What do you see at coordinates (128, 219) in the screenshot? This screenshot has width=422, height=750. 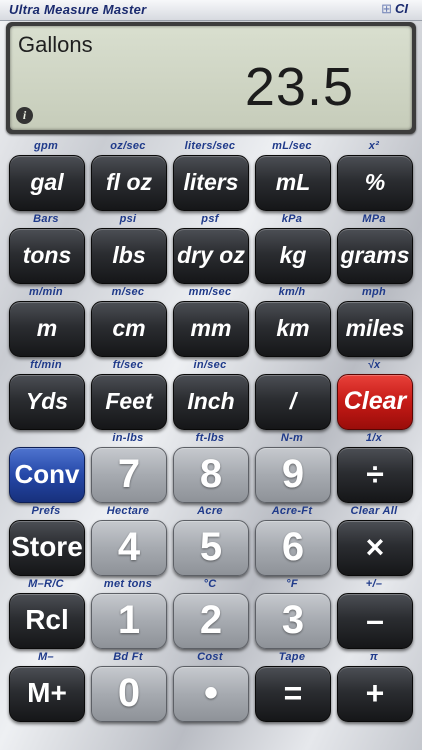 I see `secondary-function-label: psi` at bounding box center [128, 219].